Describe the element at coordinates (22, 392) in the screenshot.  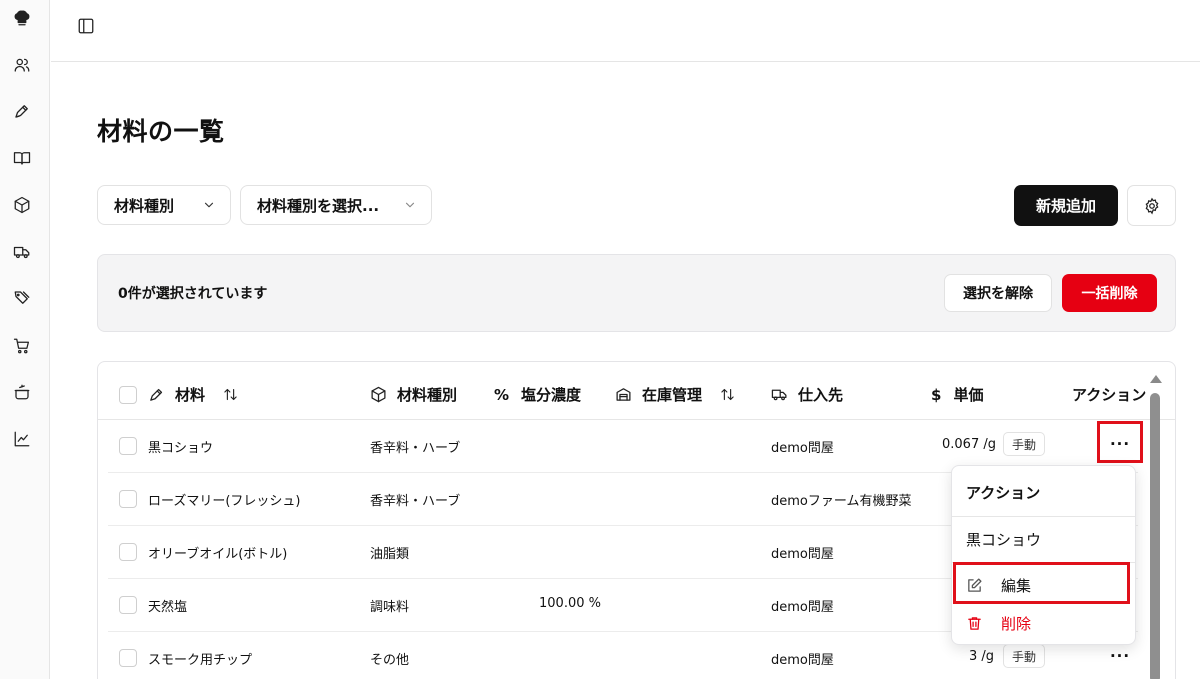
I see `pot-icon` at that location.